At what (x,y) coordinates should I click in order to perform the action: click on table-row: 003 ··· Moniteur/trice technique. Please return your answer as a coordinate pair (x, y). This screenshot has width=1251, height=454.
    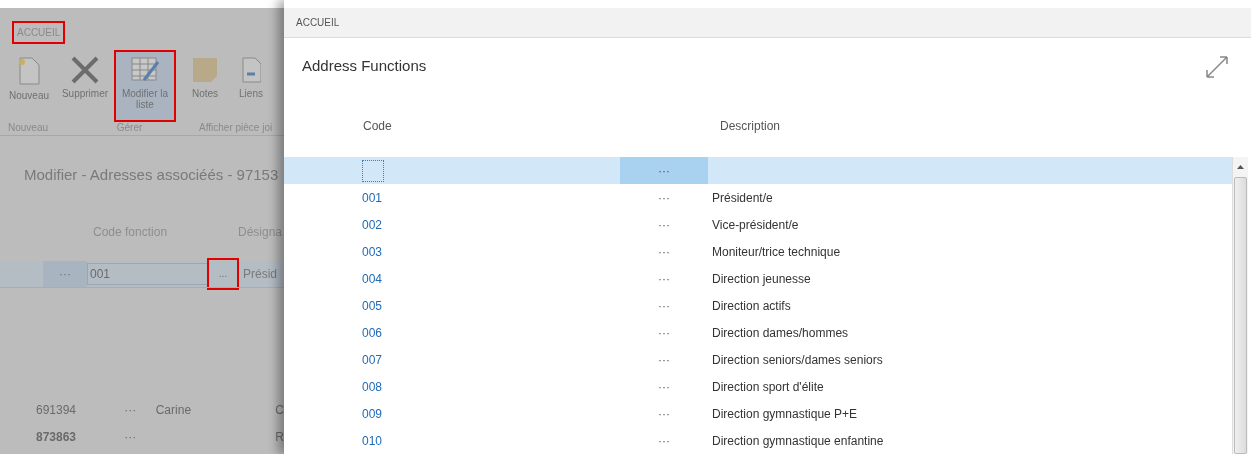
    Looking at the image, I should click on (758, 251).